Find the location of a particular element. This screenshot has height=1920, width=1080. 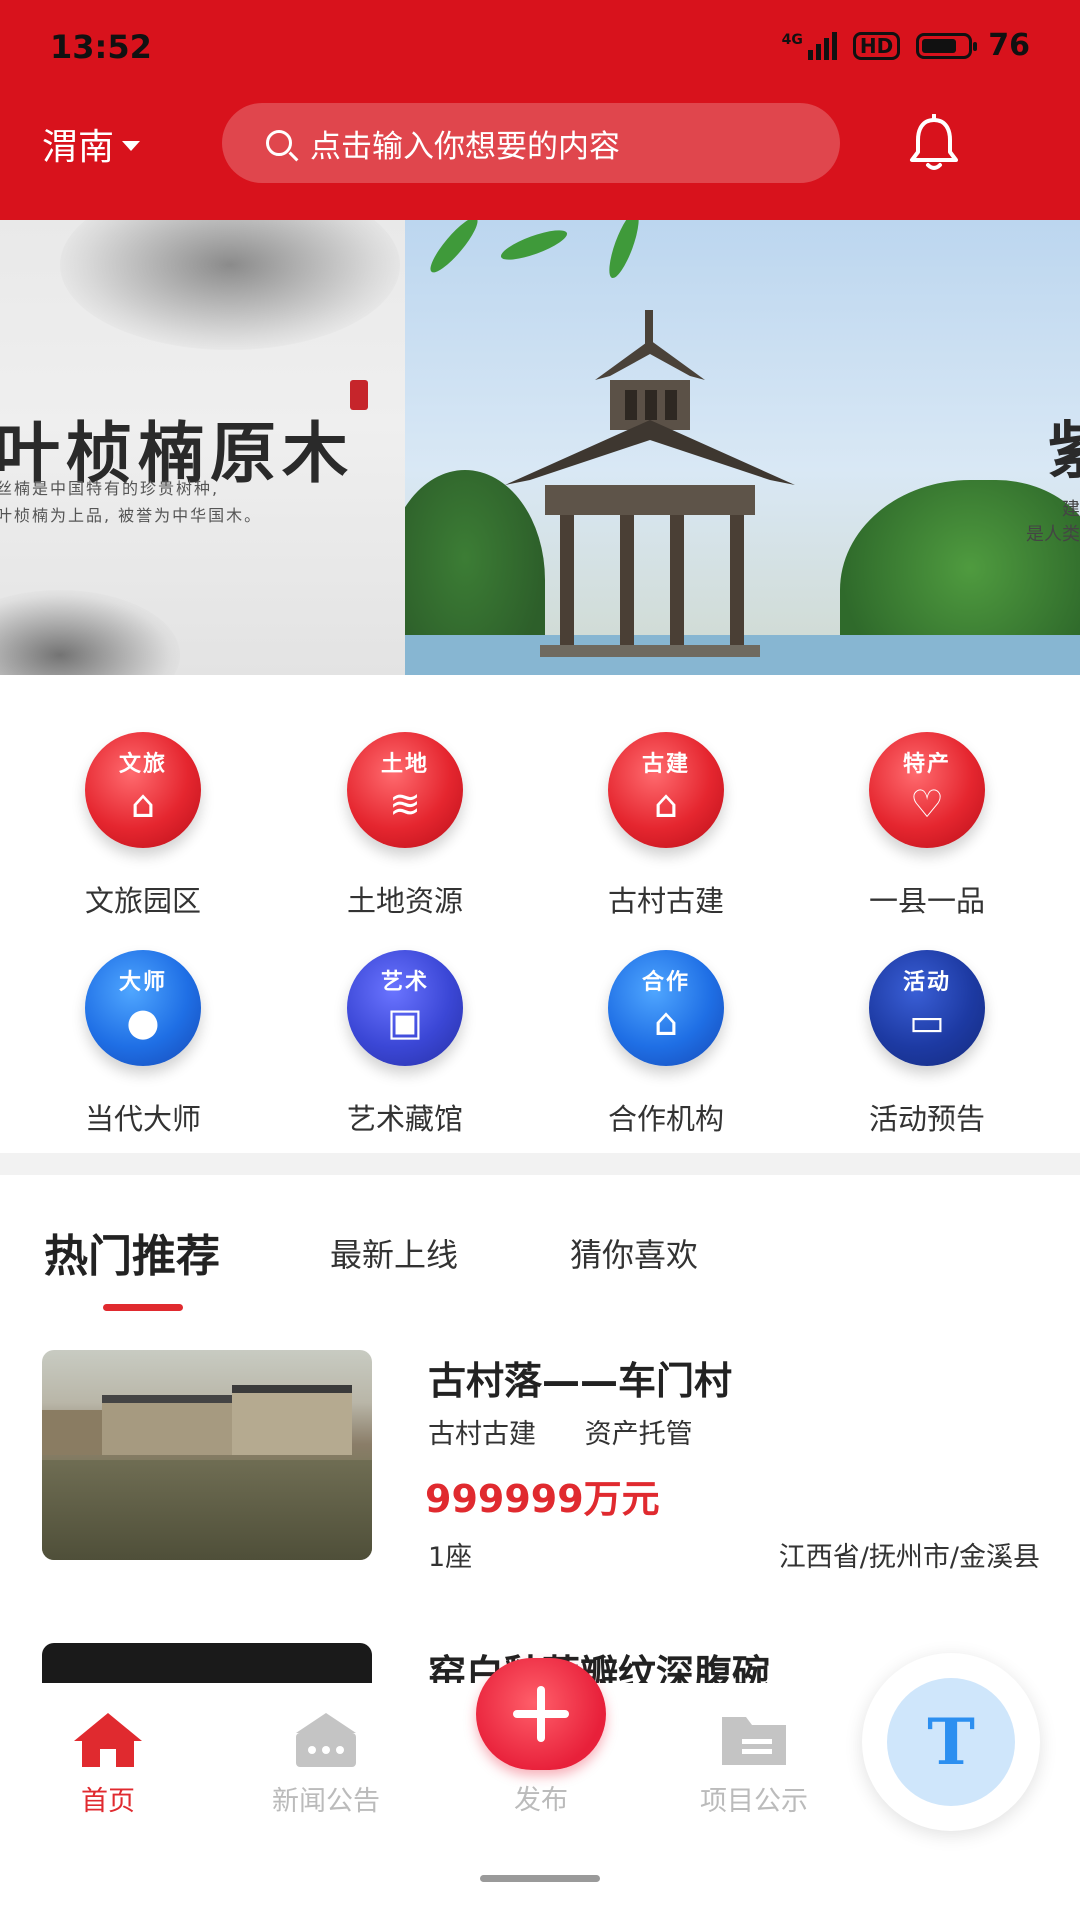

category-label: 艺术藏馆 is located at coordinates (404, 1119).